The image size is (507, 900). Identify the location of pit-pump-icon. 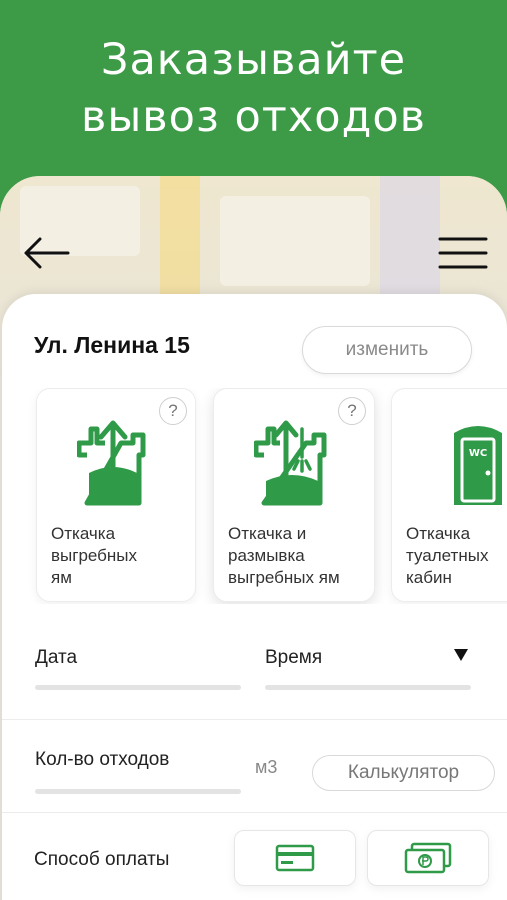
(111, 463).